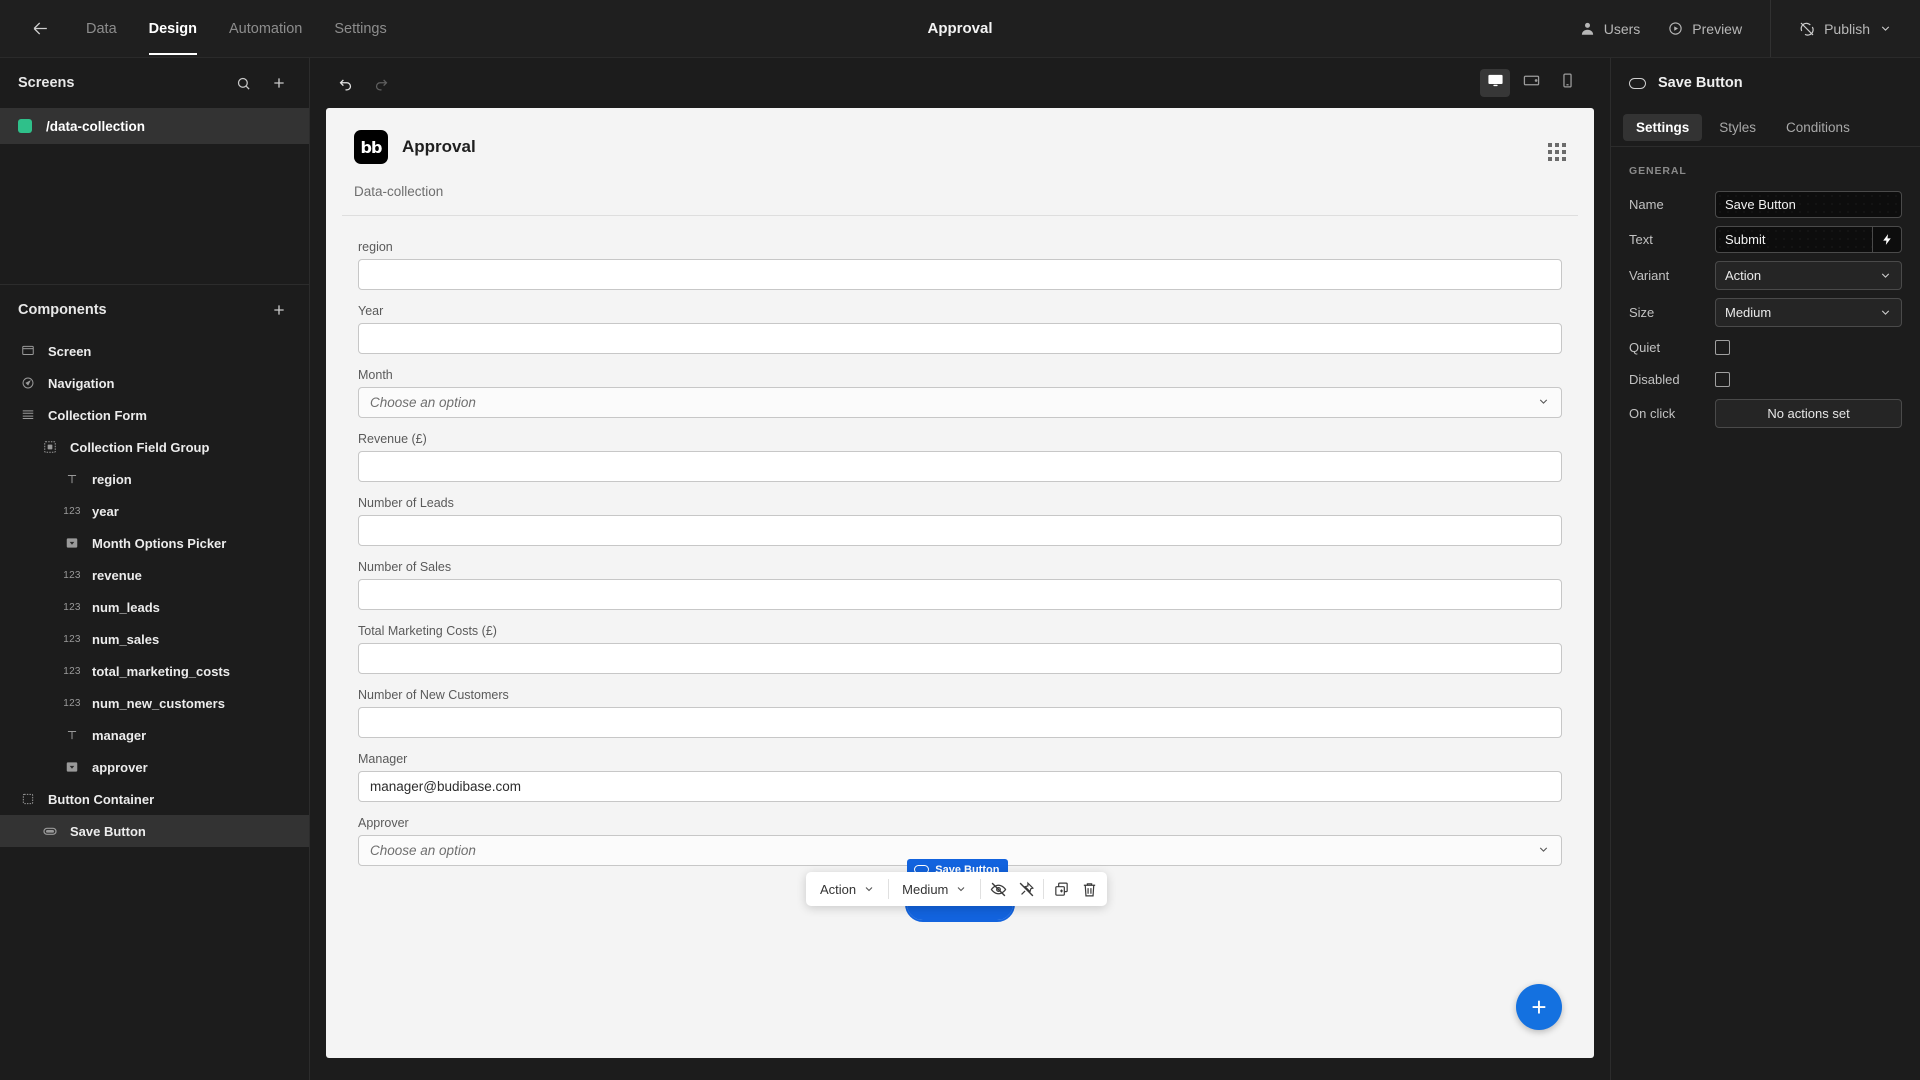 This screenshot has height=1080, width=1920. Describe the element at coordinates (154, 126) in the screenshot. I see `screen-item: /data-collection` at that location.